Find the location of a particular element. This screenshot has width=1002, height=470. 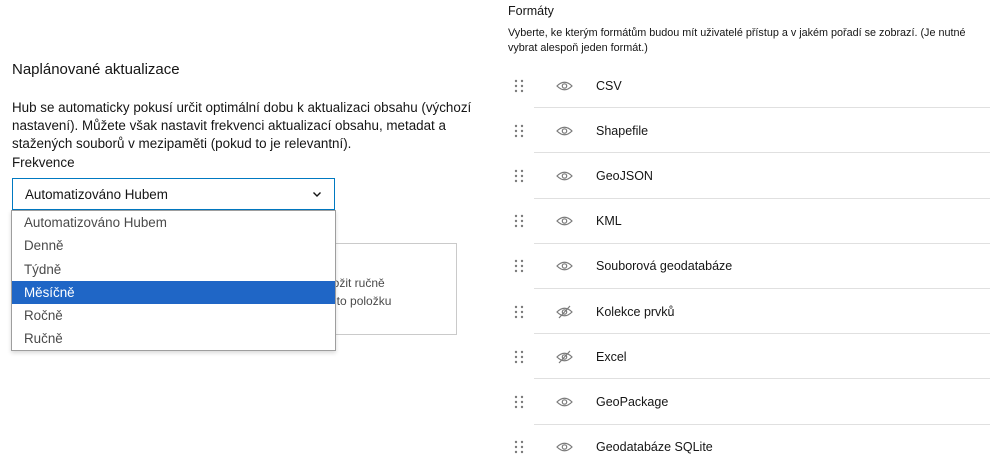

format-label: GeoPackage is located at coordinates (632, 401).